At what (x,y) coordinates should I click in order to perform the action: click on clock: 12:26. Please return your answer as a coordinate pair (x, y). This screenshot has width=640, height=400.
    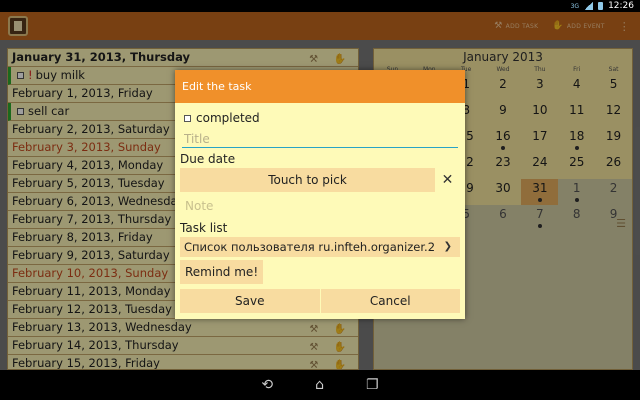
    Looking at the image, I should click on (621, 6).